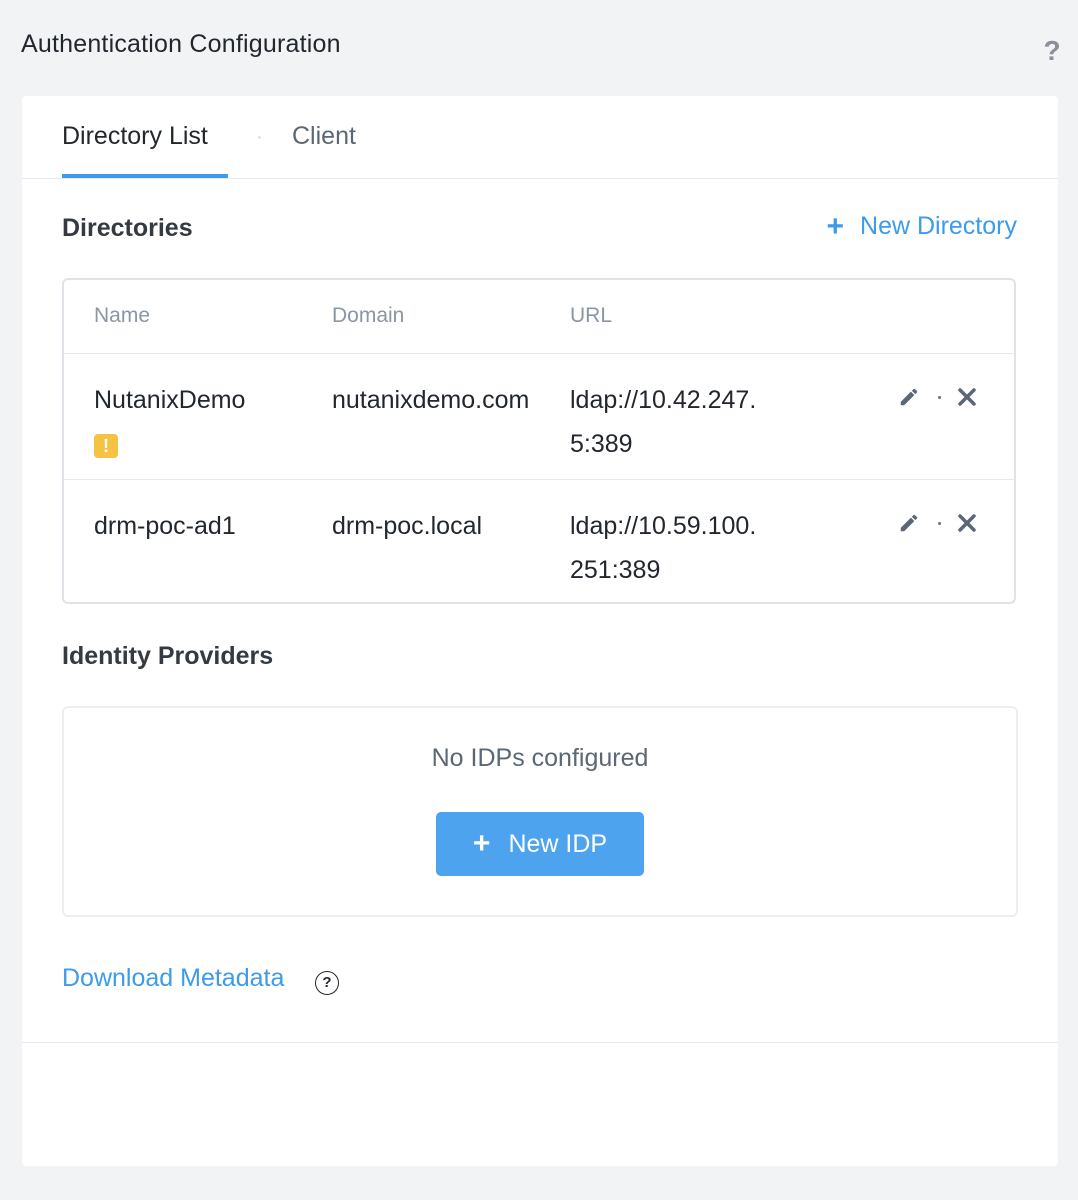  Describe the element at coordinates (663, 422) in the screenshot. I see `directory-url: ldap://10.42.247.5:389` at that location.